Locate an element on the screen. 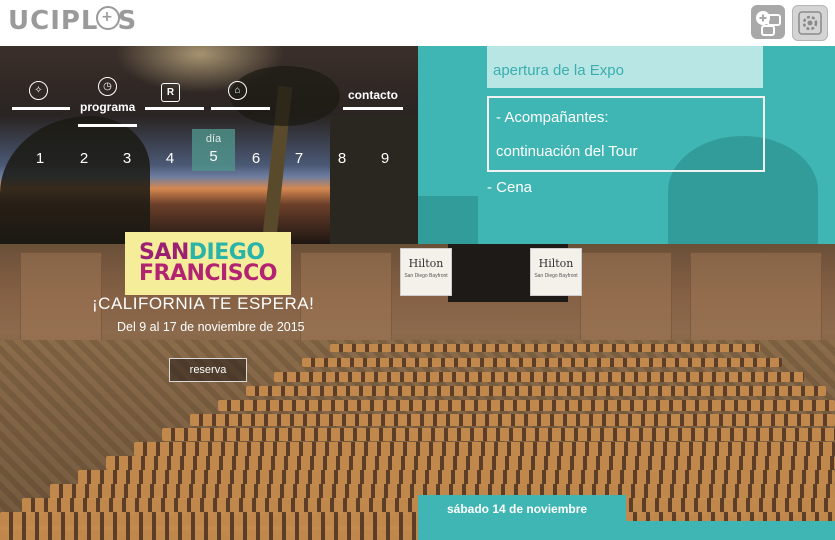  sandiego-francisco-logo: SANDIEGO FRANCISCO is located at coordinates (208, 263).